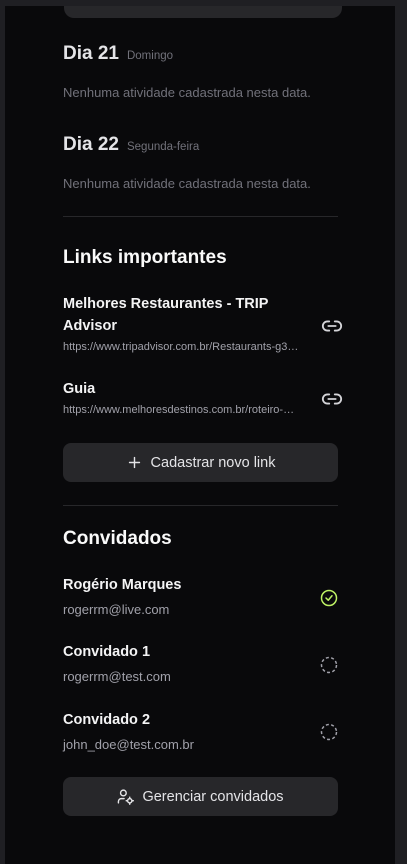 This screenshot has width=407, height=864. What do you see at coordinates (200, 732) in the screenshot?
I see `guest-item: Convidado 2 john_doe@test.com.br` at bounding box center [200, 732].